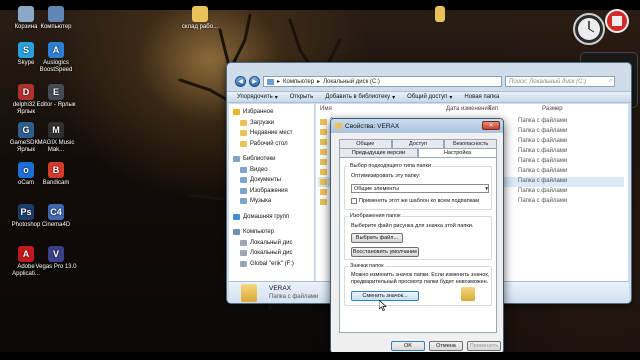  What do you see at coordinates (56, 18) in the screenshot?
I see `desktop-icon: Компьютер` at bounding box center [56, 18].